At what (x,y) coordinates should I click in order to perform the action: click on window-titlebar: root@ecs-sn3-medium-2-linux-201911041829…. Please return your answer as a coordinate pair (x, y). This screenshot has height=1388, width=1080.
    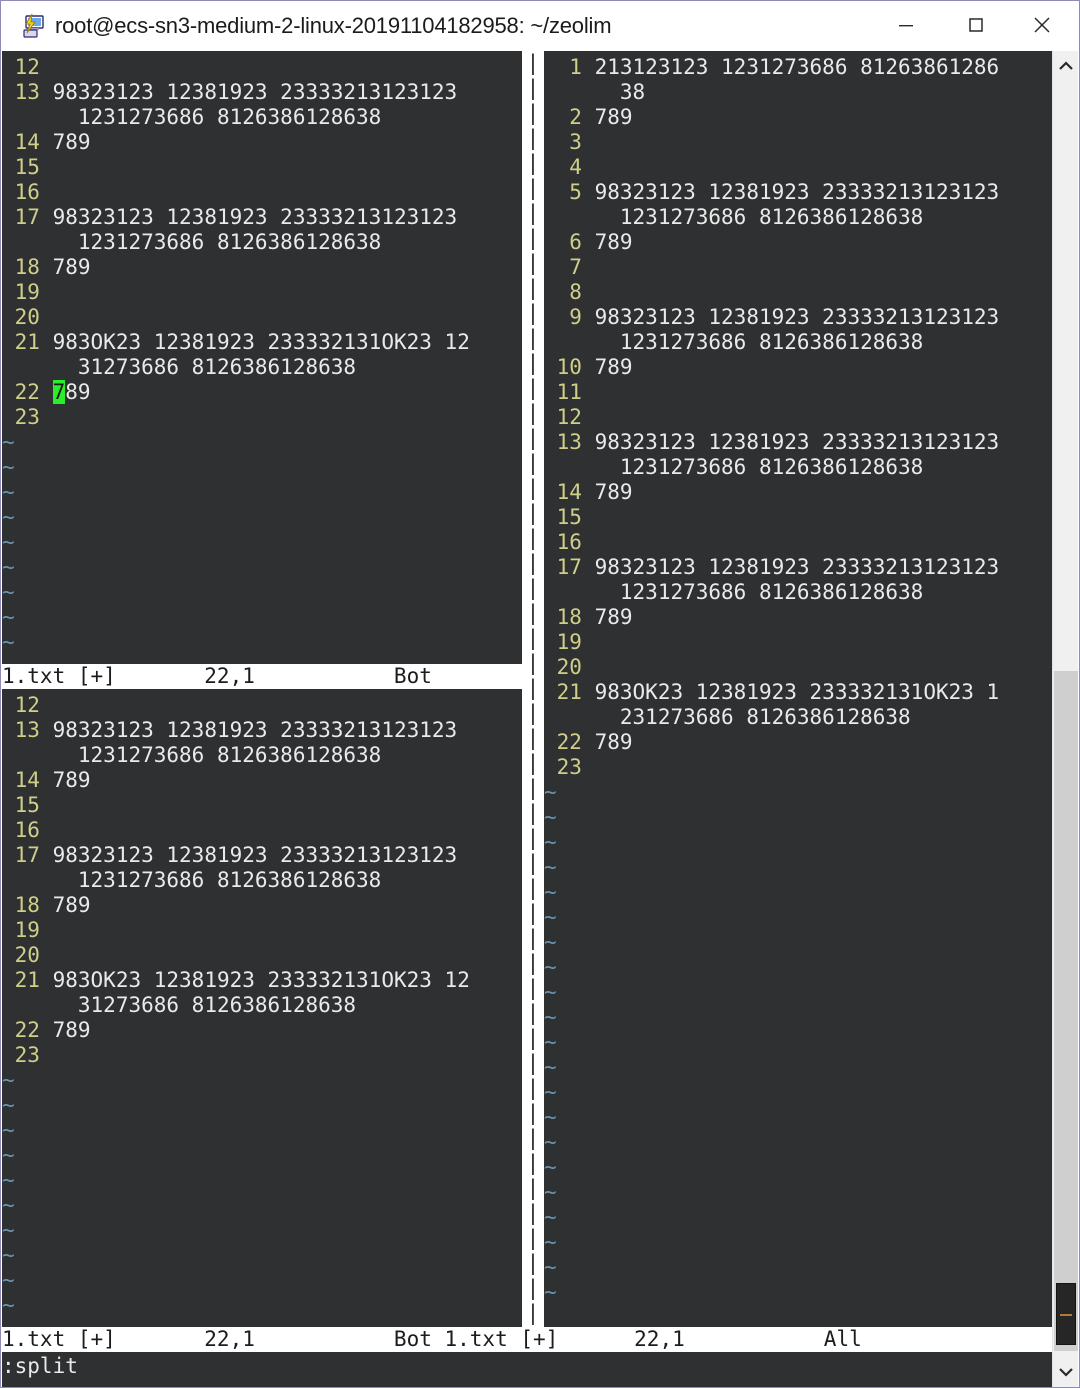
    Looking at the image, I should click on (540, 26).